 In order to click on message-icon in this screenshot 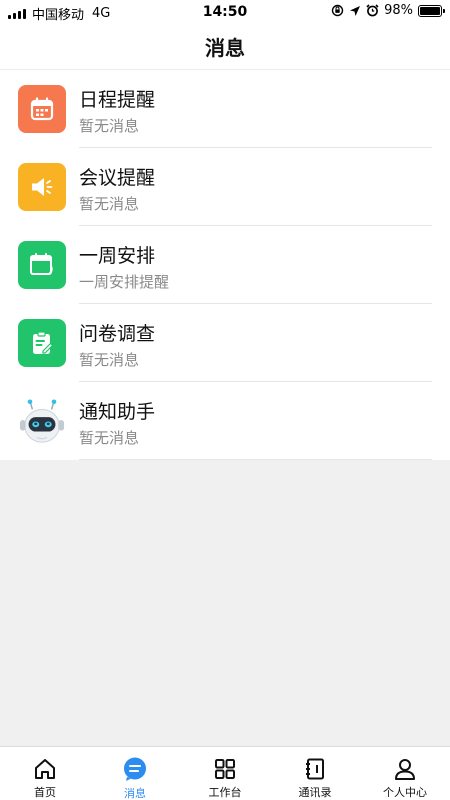, I will do `click(135, 769)`.